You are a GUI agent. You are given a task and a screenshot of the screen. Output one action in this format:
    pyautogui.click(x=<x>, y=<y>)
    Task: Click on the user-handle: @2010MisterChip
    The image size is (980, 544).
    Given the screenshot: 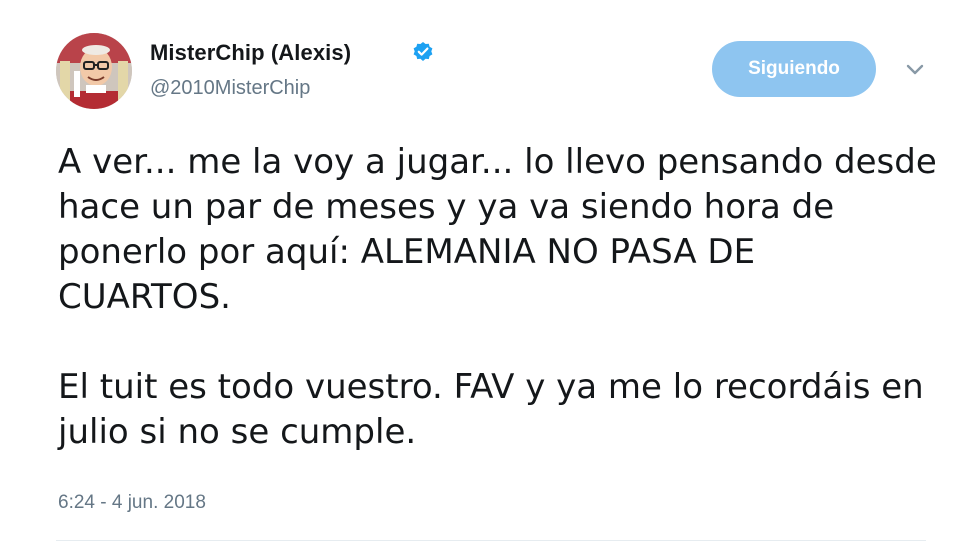 What is the action you would take?
    pyautogui.click(x=230, y=88)
    